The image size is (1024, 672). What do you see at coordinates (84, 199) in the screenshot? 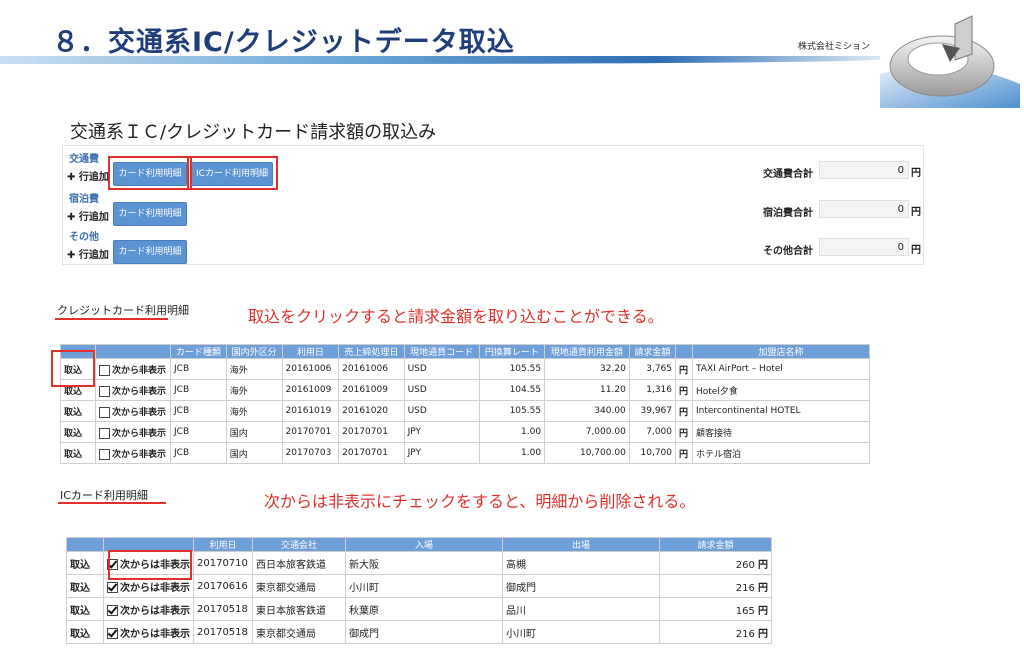
I see `category-label-hotel: 宿泊費` at bounding box center [84, 199].